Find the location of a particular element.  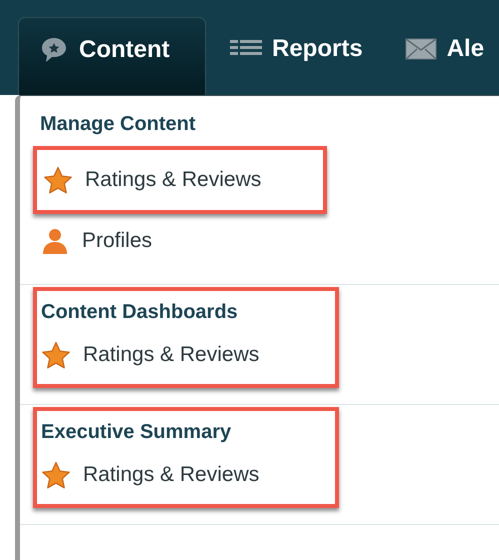

nav-tab: Content is located at coordinates (112, 56).